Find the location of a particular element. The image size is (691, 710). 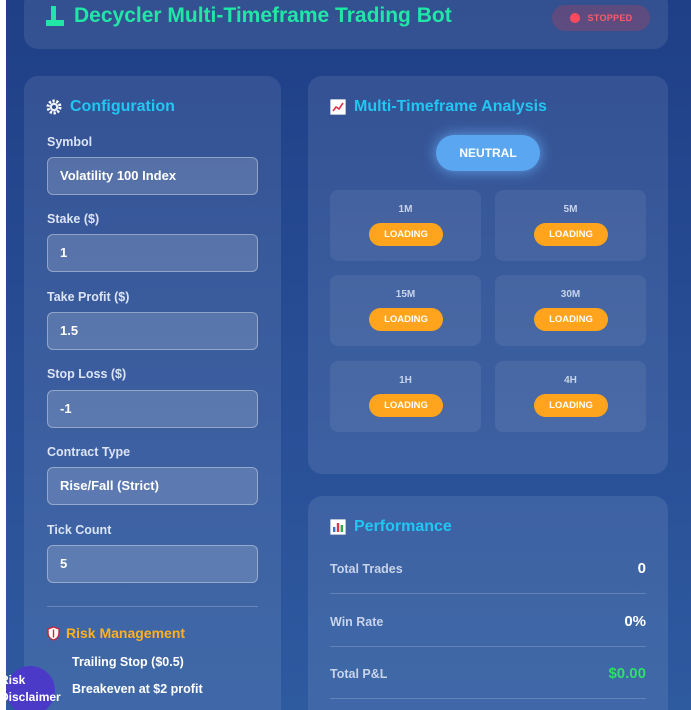

take-profit-label: Take Profit ($) is located at coordinates (88, 297).